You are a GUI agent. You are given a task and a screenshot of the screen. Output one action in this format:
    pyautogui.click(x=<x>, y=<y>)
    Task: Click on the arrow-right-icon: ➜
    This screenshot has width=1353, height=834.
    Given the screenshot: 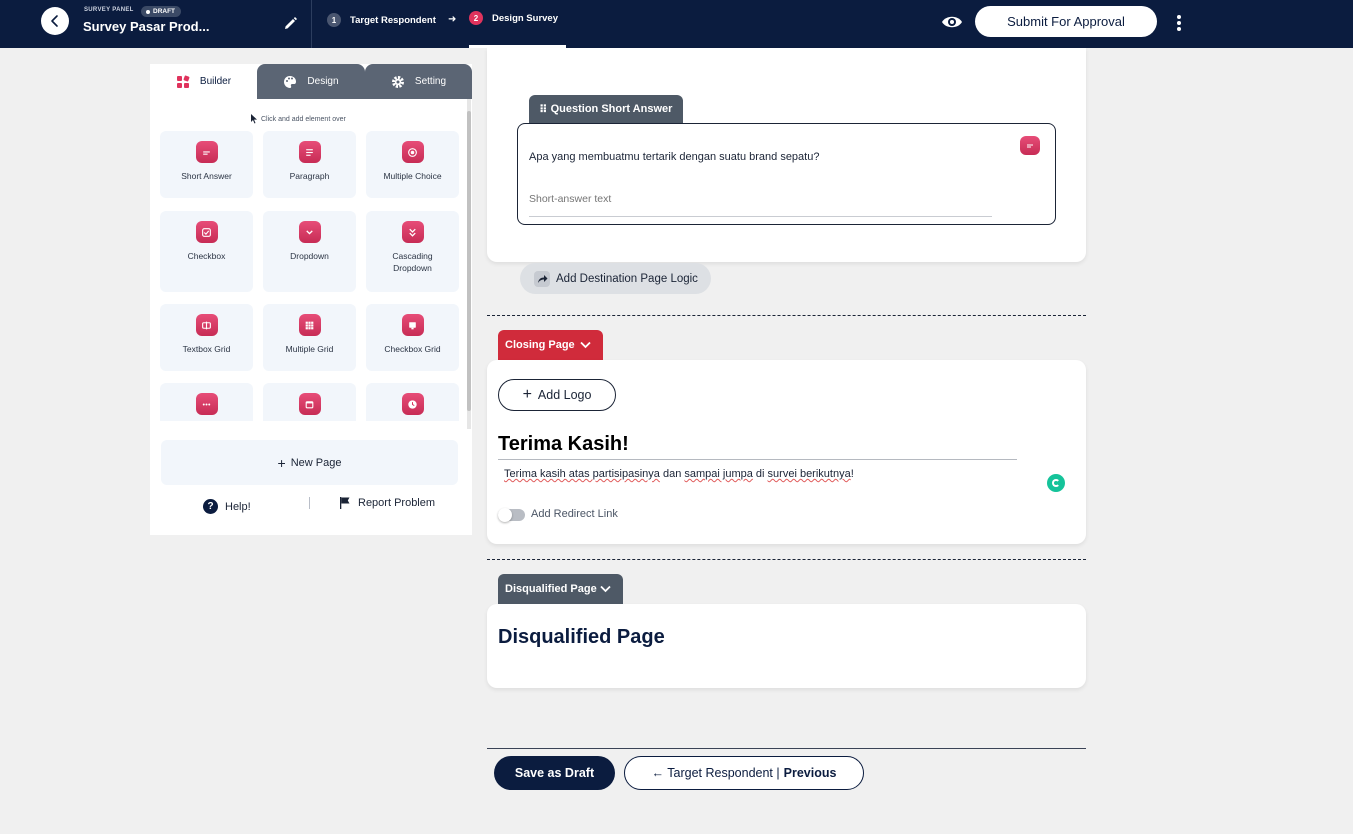 What is the action you would take?
    pyautogui.click(x=452, y=19)
    